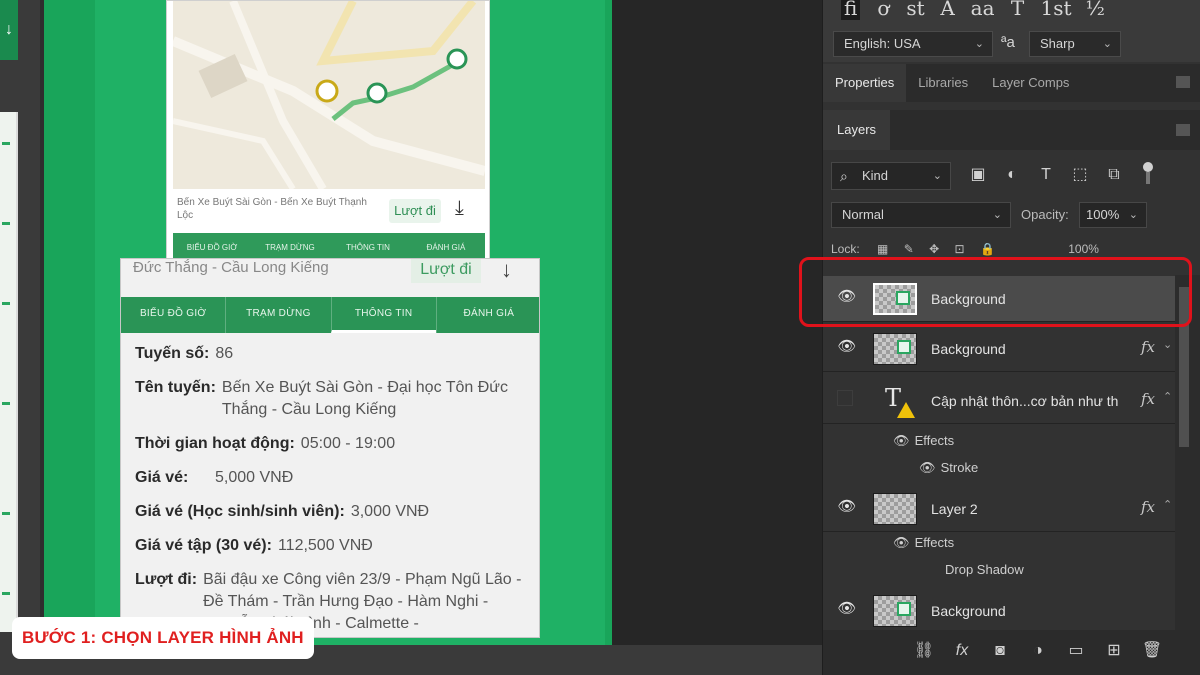 The height and width of the screenshot is (675, 1200). Describe the element at coordinates (1008, 42) in the screenshot. I see `antialias-icon: ªa` at that location.